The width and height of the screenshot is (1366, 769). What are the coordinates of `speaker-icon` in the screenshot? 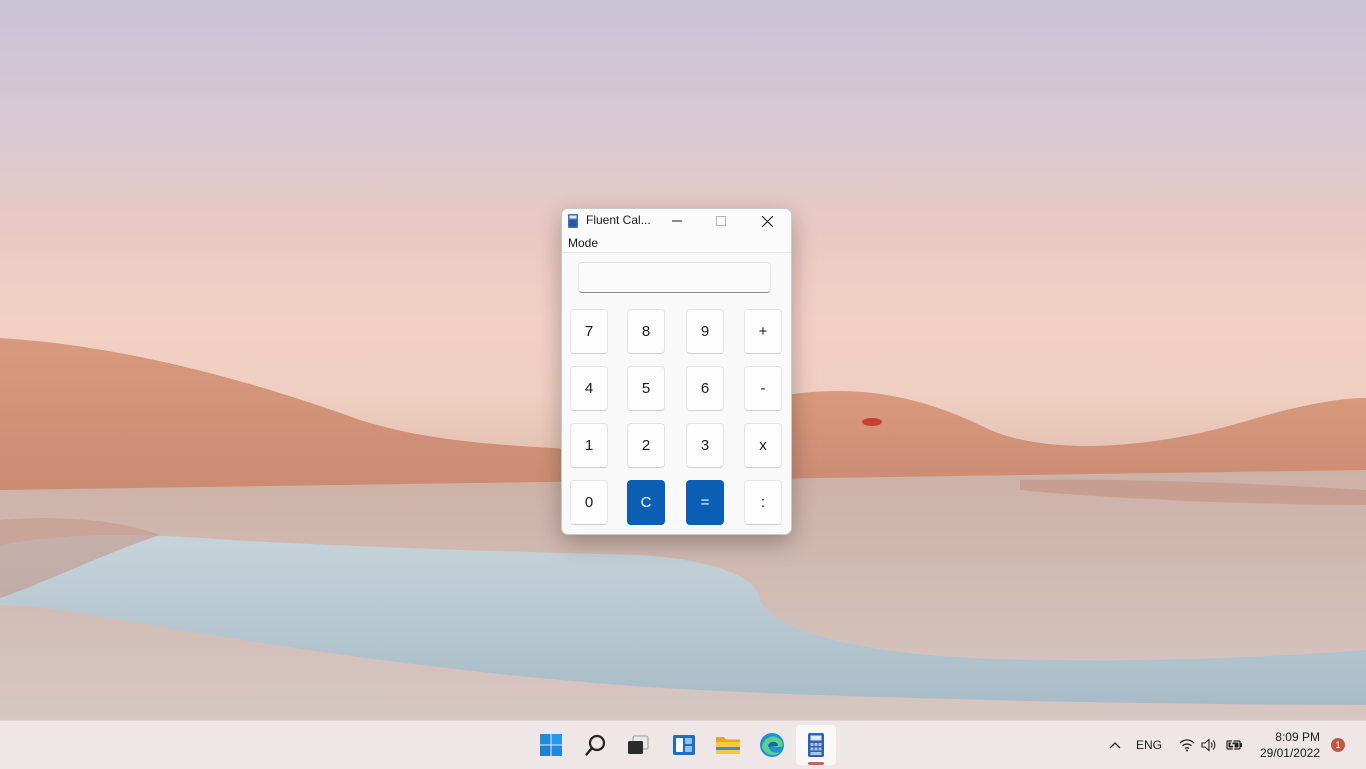 It's located at (1208, 745).